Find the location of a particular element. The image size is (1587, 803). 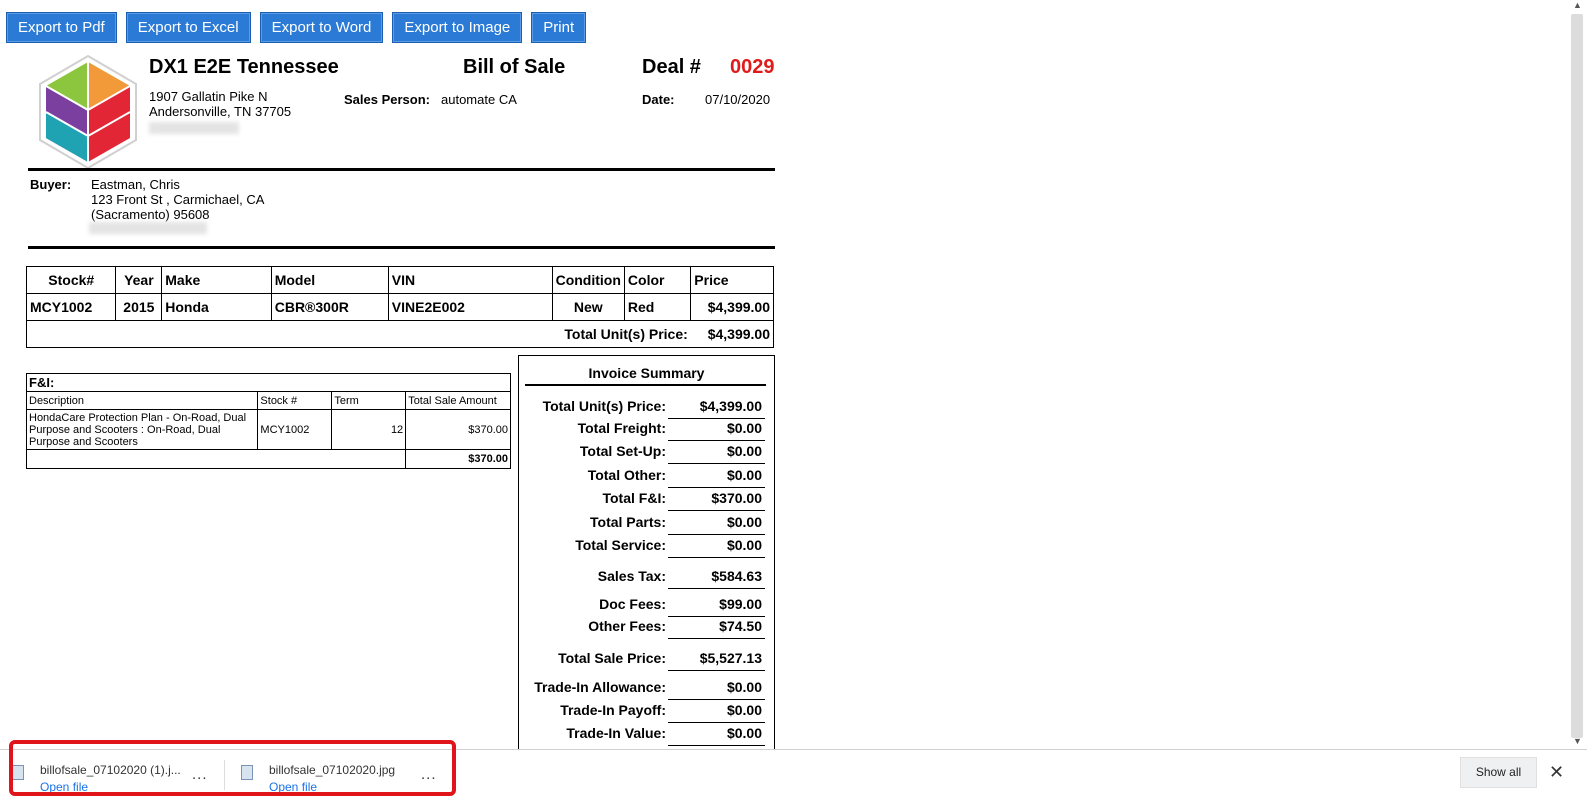

date-label: Date: is located at coordinates (658, 99).